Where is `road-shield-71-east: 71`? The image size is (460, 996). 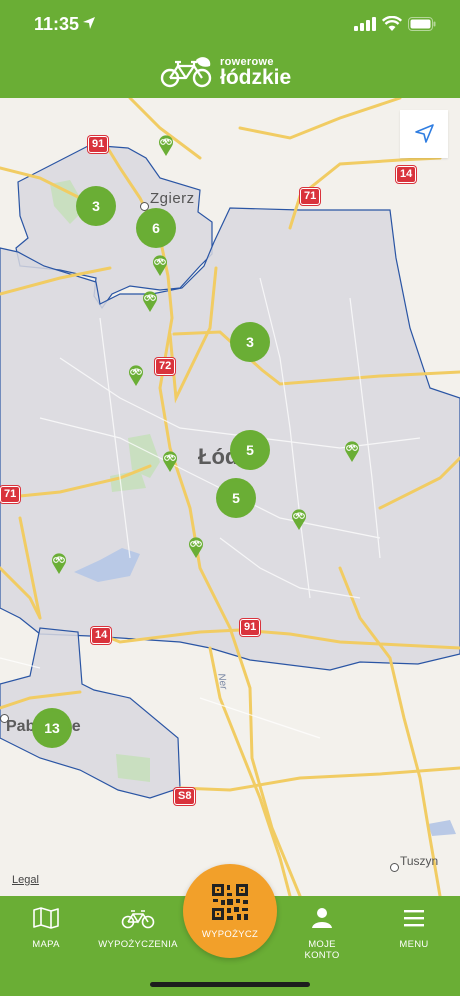
road-shield-71-east: 71 is located at coordinates (310, 196).